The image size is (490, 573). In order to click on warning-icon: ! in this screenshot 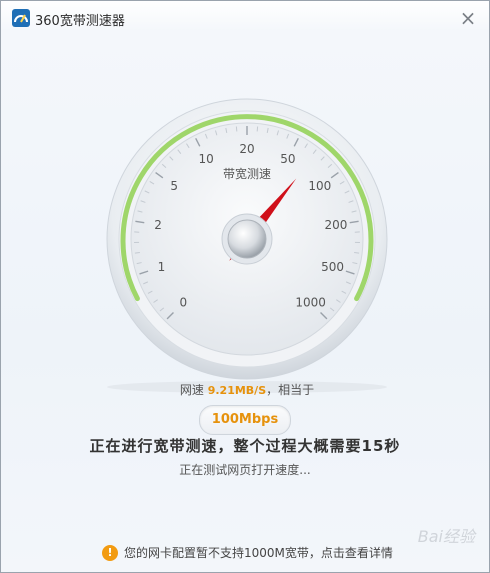, I will do `click(110, 552)`.